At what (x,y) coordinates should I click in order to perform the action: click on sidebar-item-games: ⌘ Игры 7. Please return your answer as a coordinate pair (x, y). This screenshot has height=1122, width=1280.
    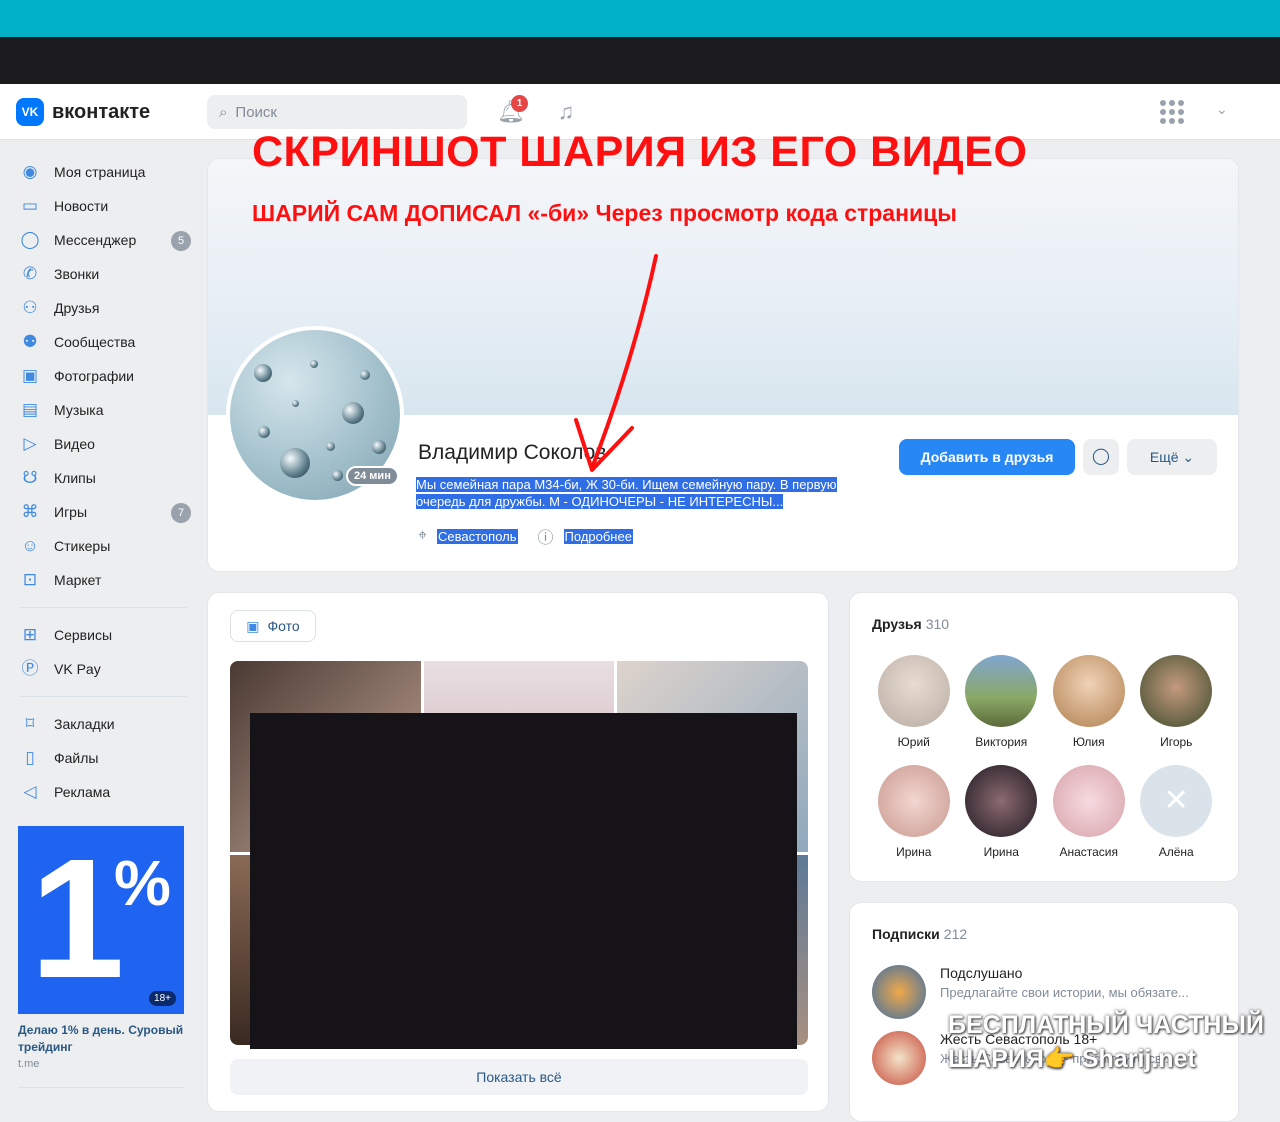
    Looking at the image, I should click on (103, 512).